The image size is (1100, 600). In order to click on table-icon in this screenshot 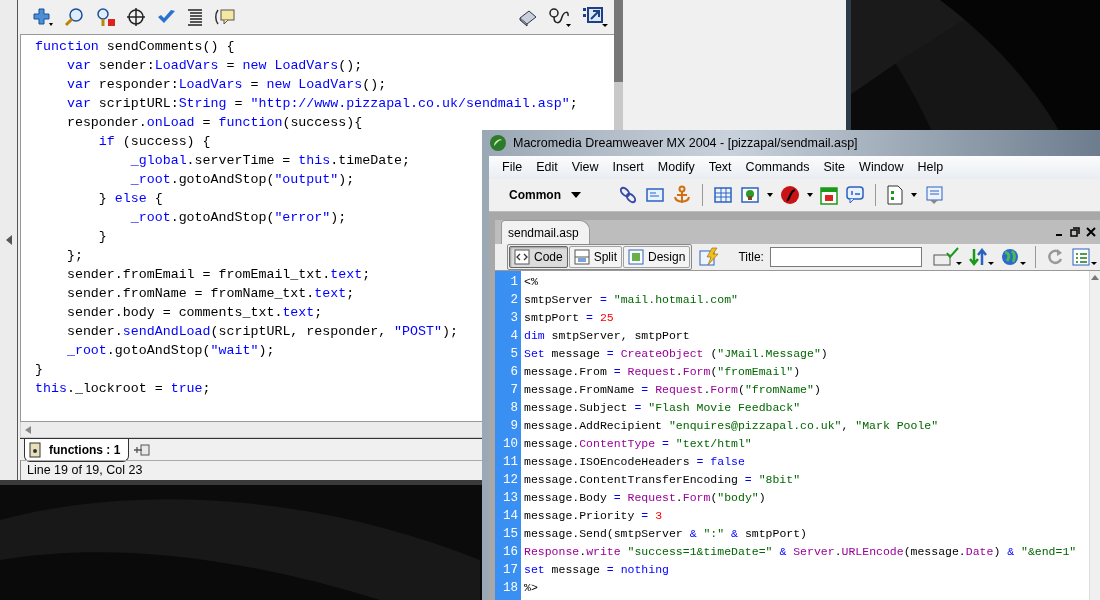, I will do `click(723, 195)`.